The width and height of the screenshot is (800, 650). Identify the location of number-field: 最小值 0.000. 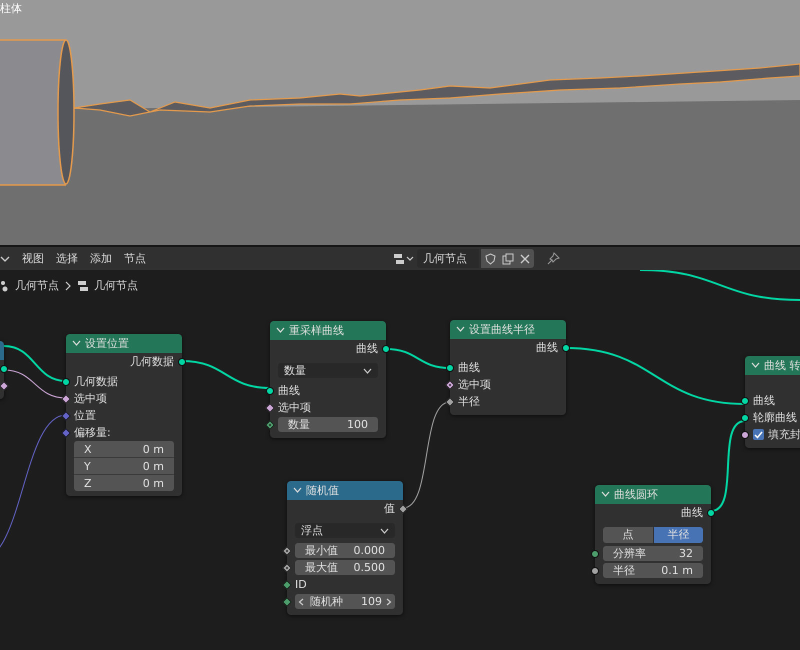
(345, 550).